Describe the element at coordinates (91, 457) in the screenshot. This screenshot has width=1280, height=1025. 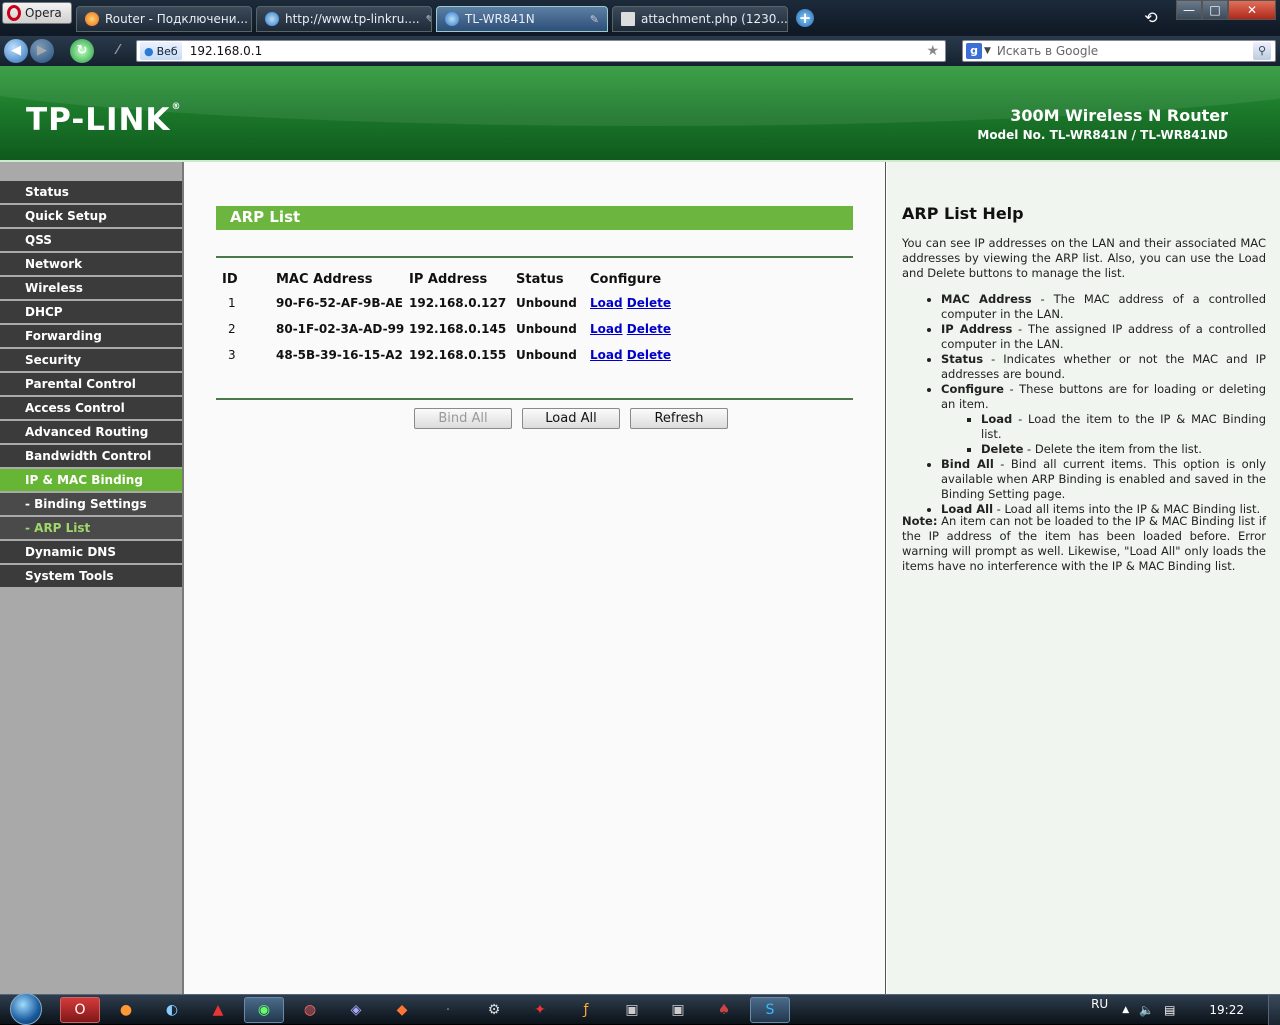
I see `sidebar-item-bandwidth-control: Bandwidth Control` at that location.